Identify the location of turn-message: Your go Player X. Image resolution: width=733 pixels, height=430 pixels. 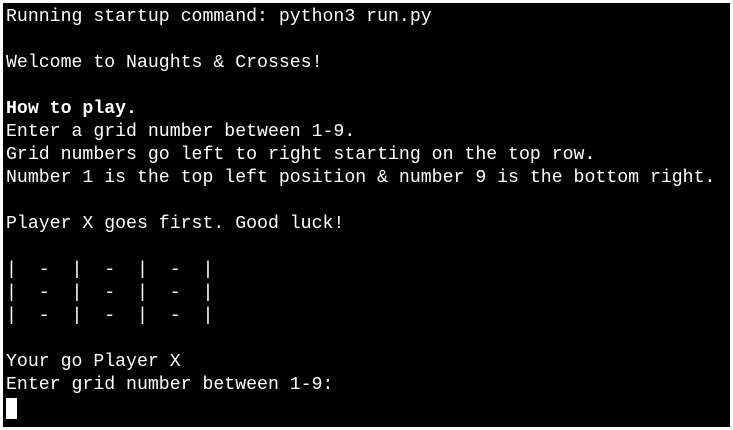
(93, 362).